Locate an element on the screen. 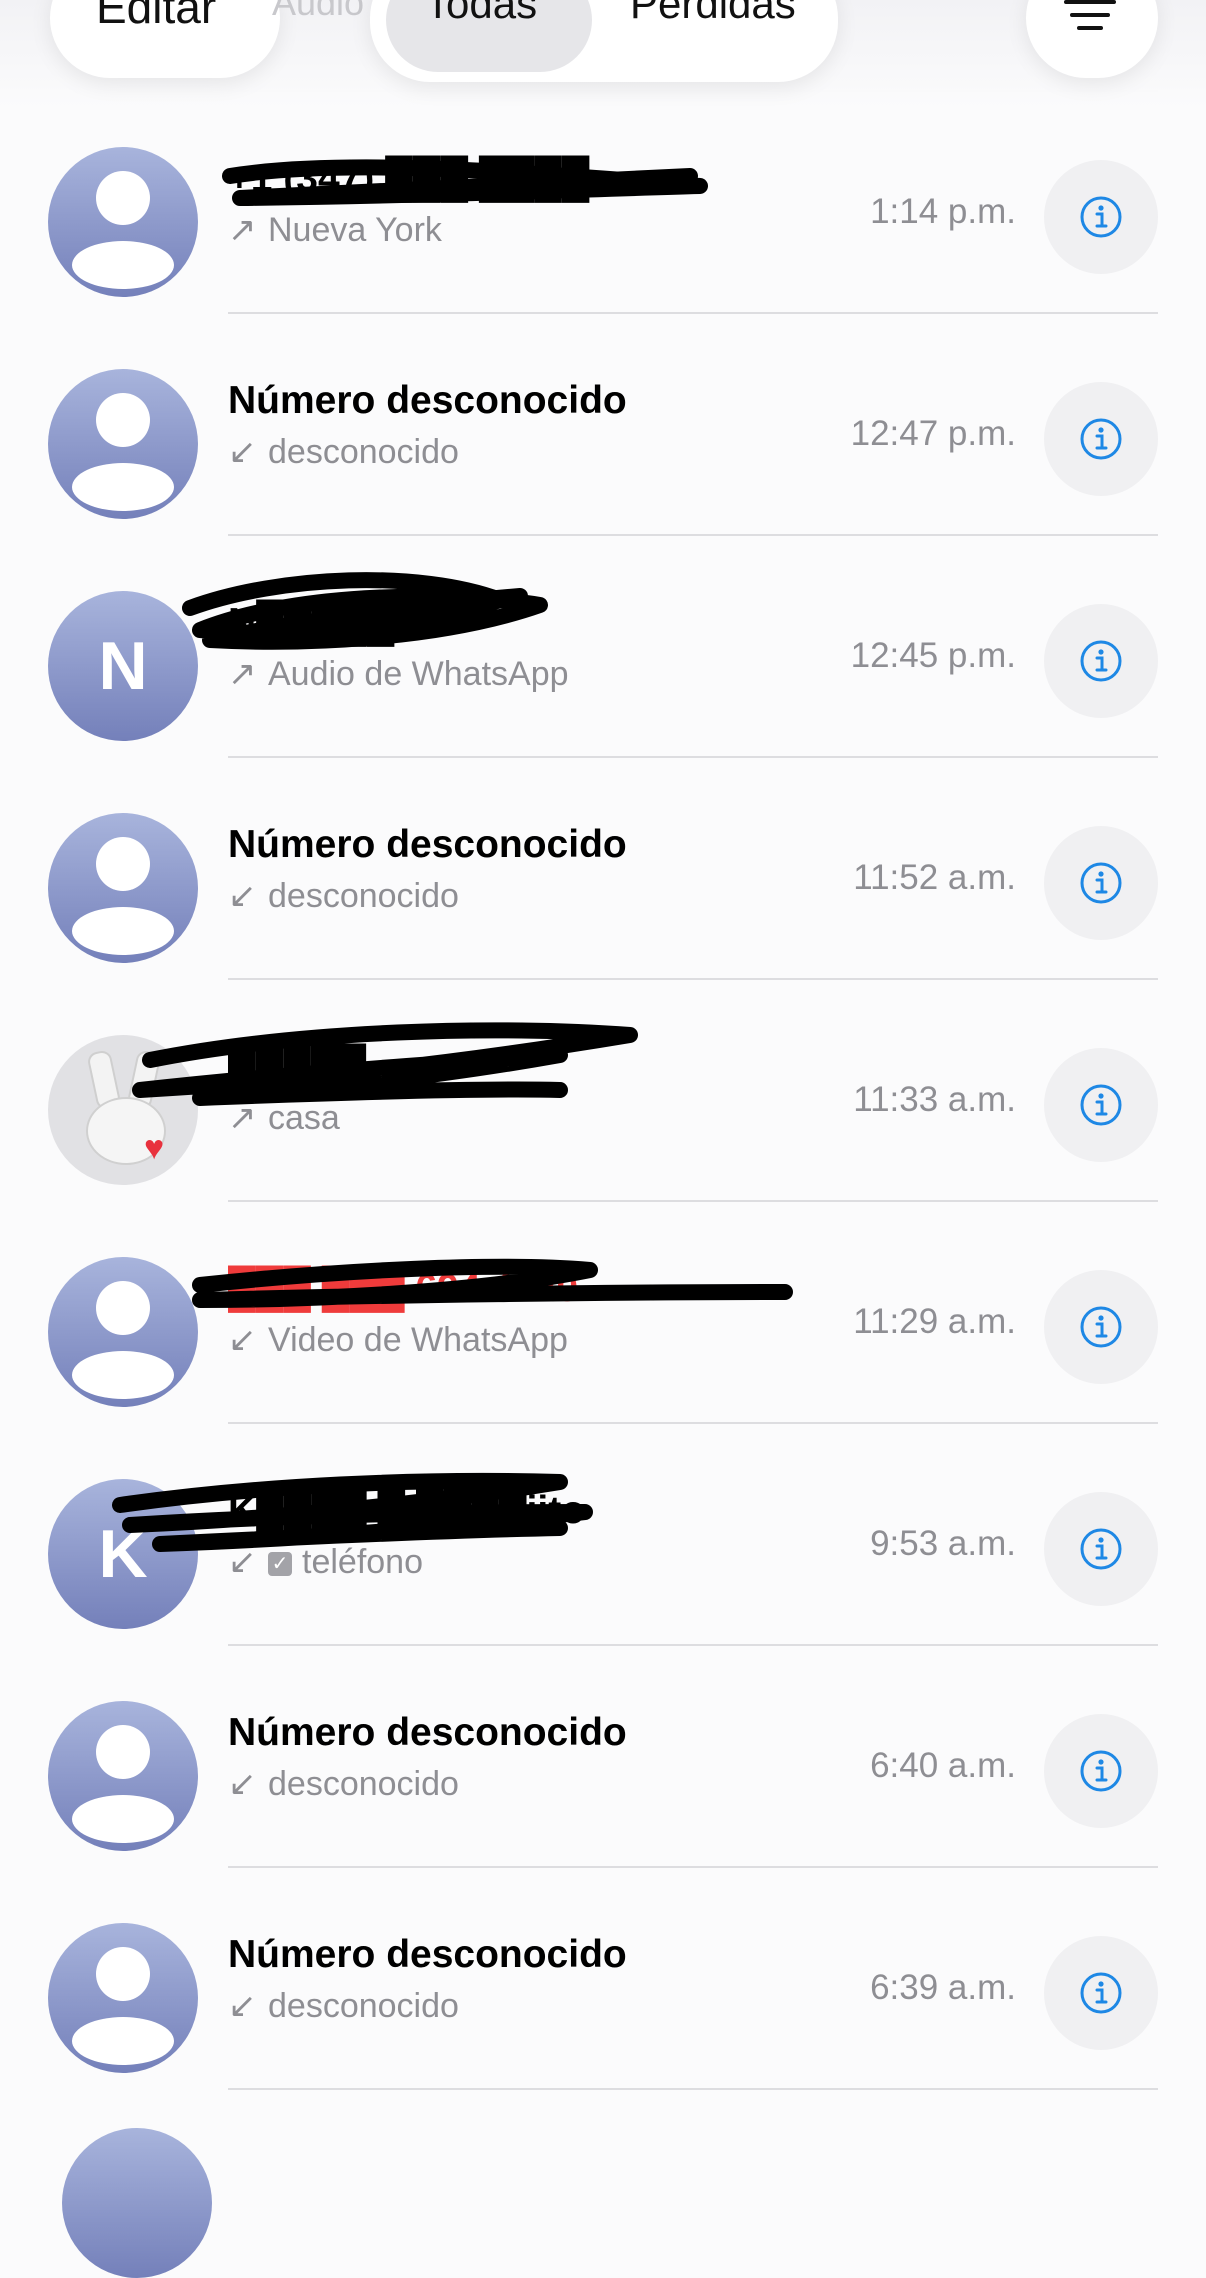 This screenshot has width=1206, height=2278. avatar: K is located at coordinates (123, 1554).